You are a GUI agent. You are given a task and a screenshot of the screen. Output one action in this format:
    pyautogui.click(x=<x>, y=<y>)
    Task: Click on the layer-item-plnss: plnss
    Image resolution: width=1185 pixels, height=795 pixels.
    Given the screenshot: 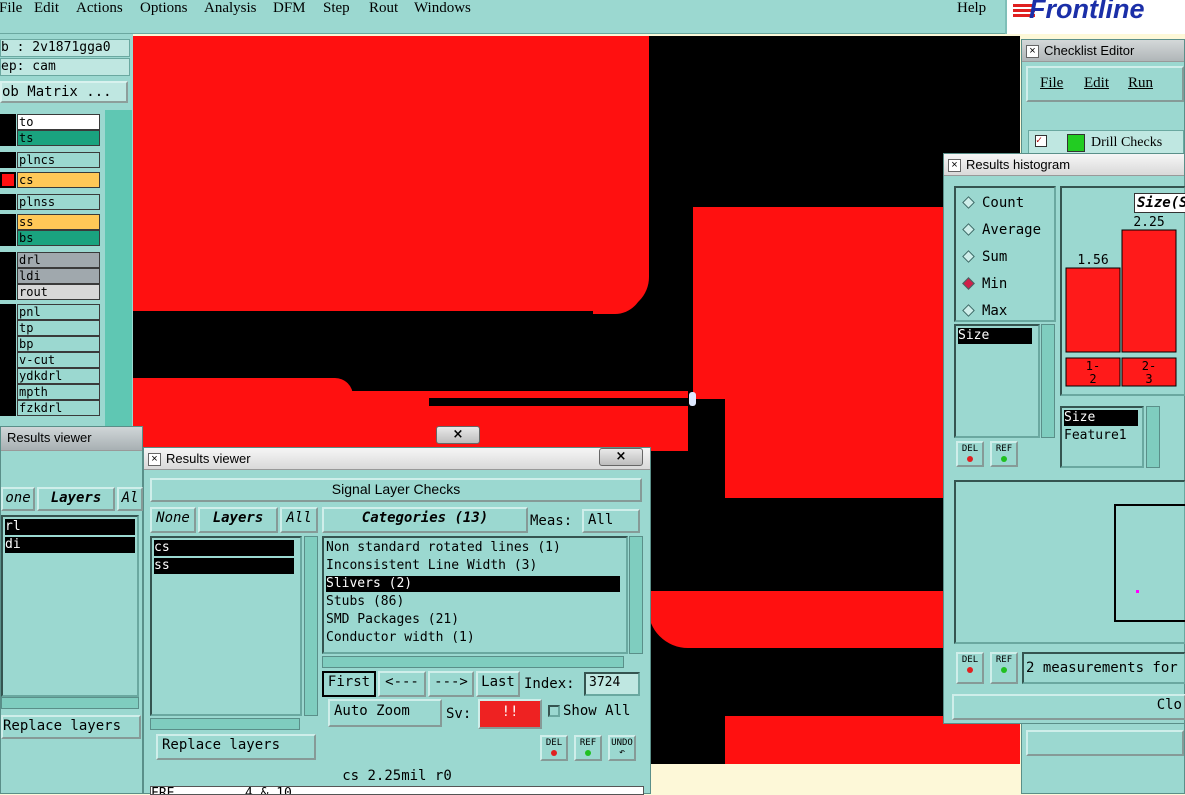 What is the action you would take?
    pyautogui.click(x=52, y=202)
    